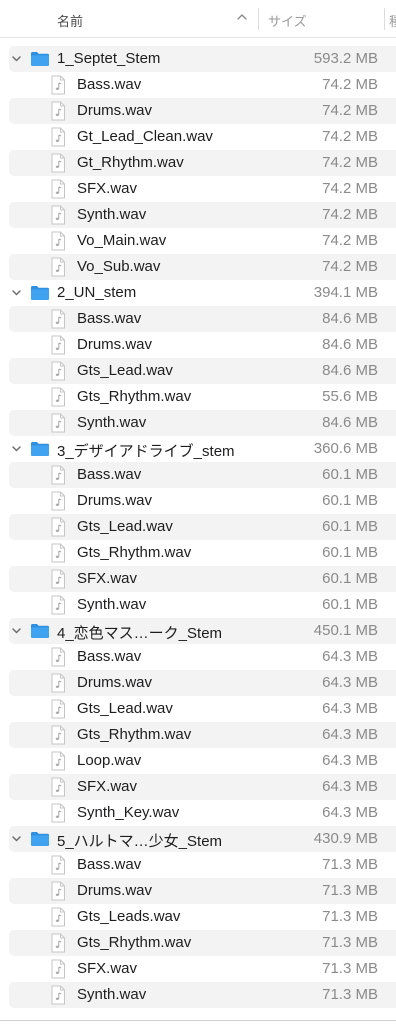  Describe the element at coordinates (345, 58) in the screenshot. I see `file-size: 593.2 MB` at that location.